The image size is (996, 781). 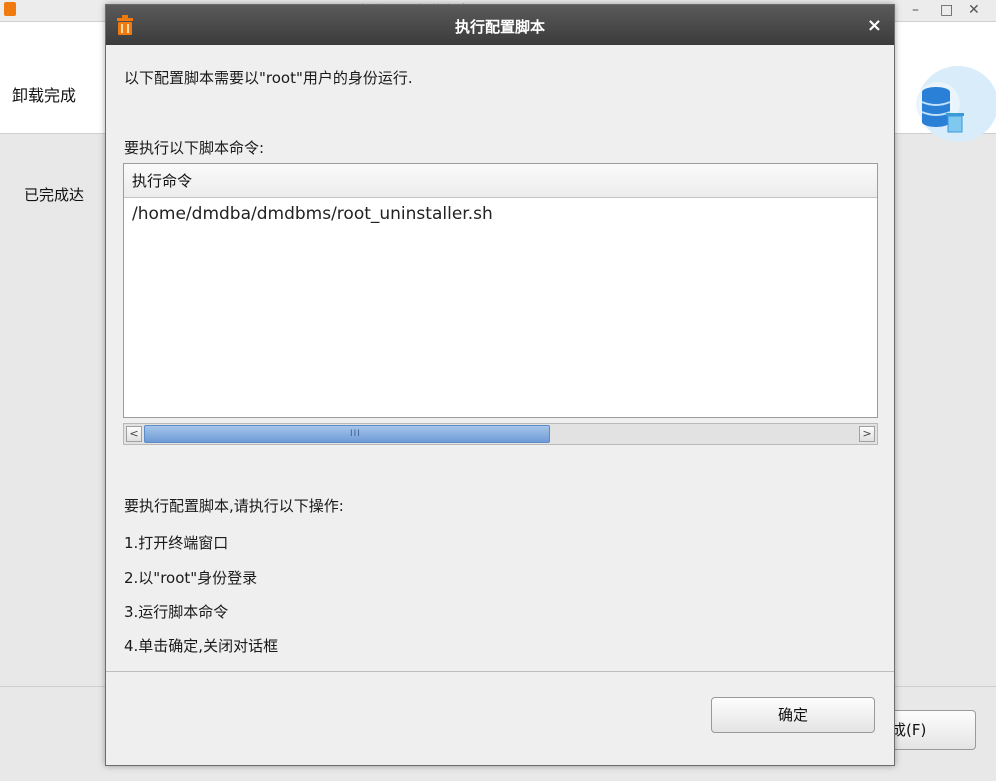 I want to click on table-row: /home/dmdba/dmdbms/root_uninstaller.sh, so click(x=500, y=215).